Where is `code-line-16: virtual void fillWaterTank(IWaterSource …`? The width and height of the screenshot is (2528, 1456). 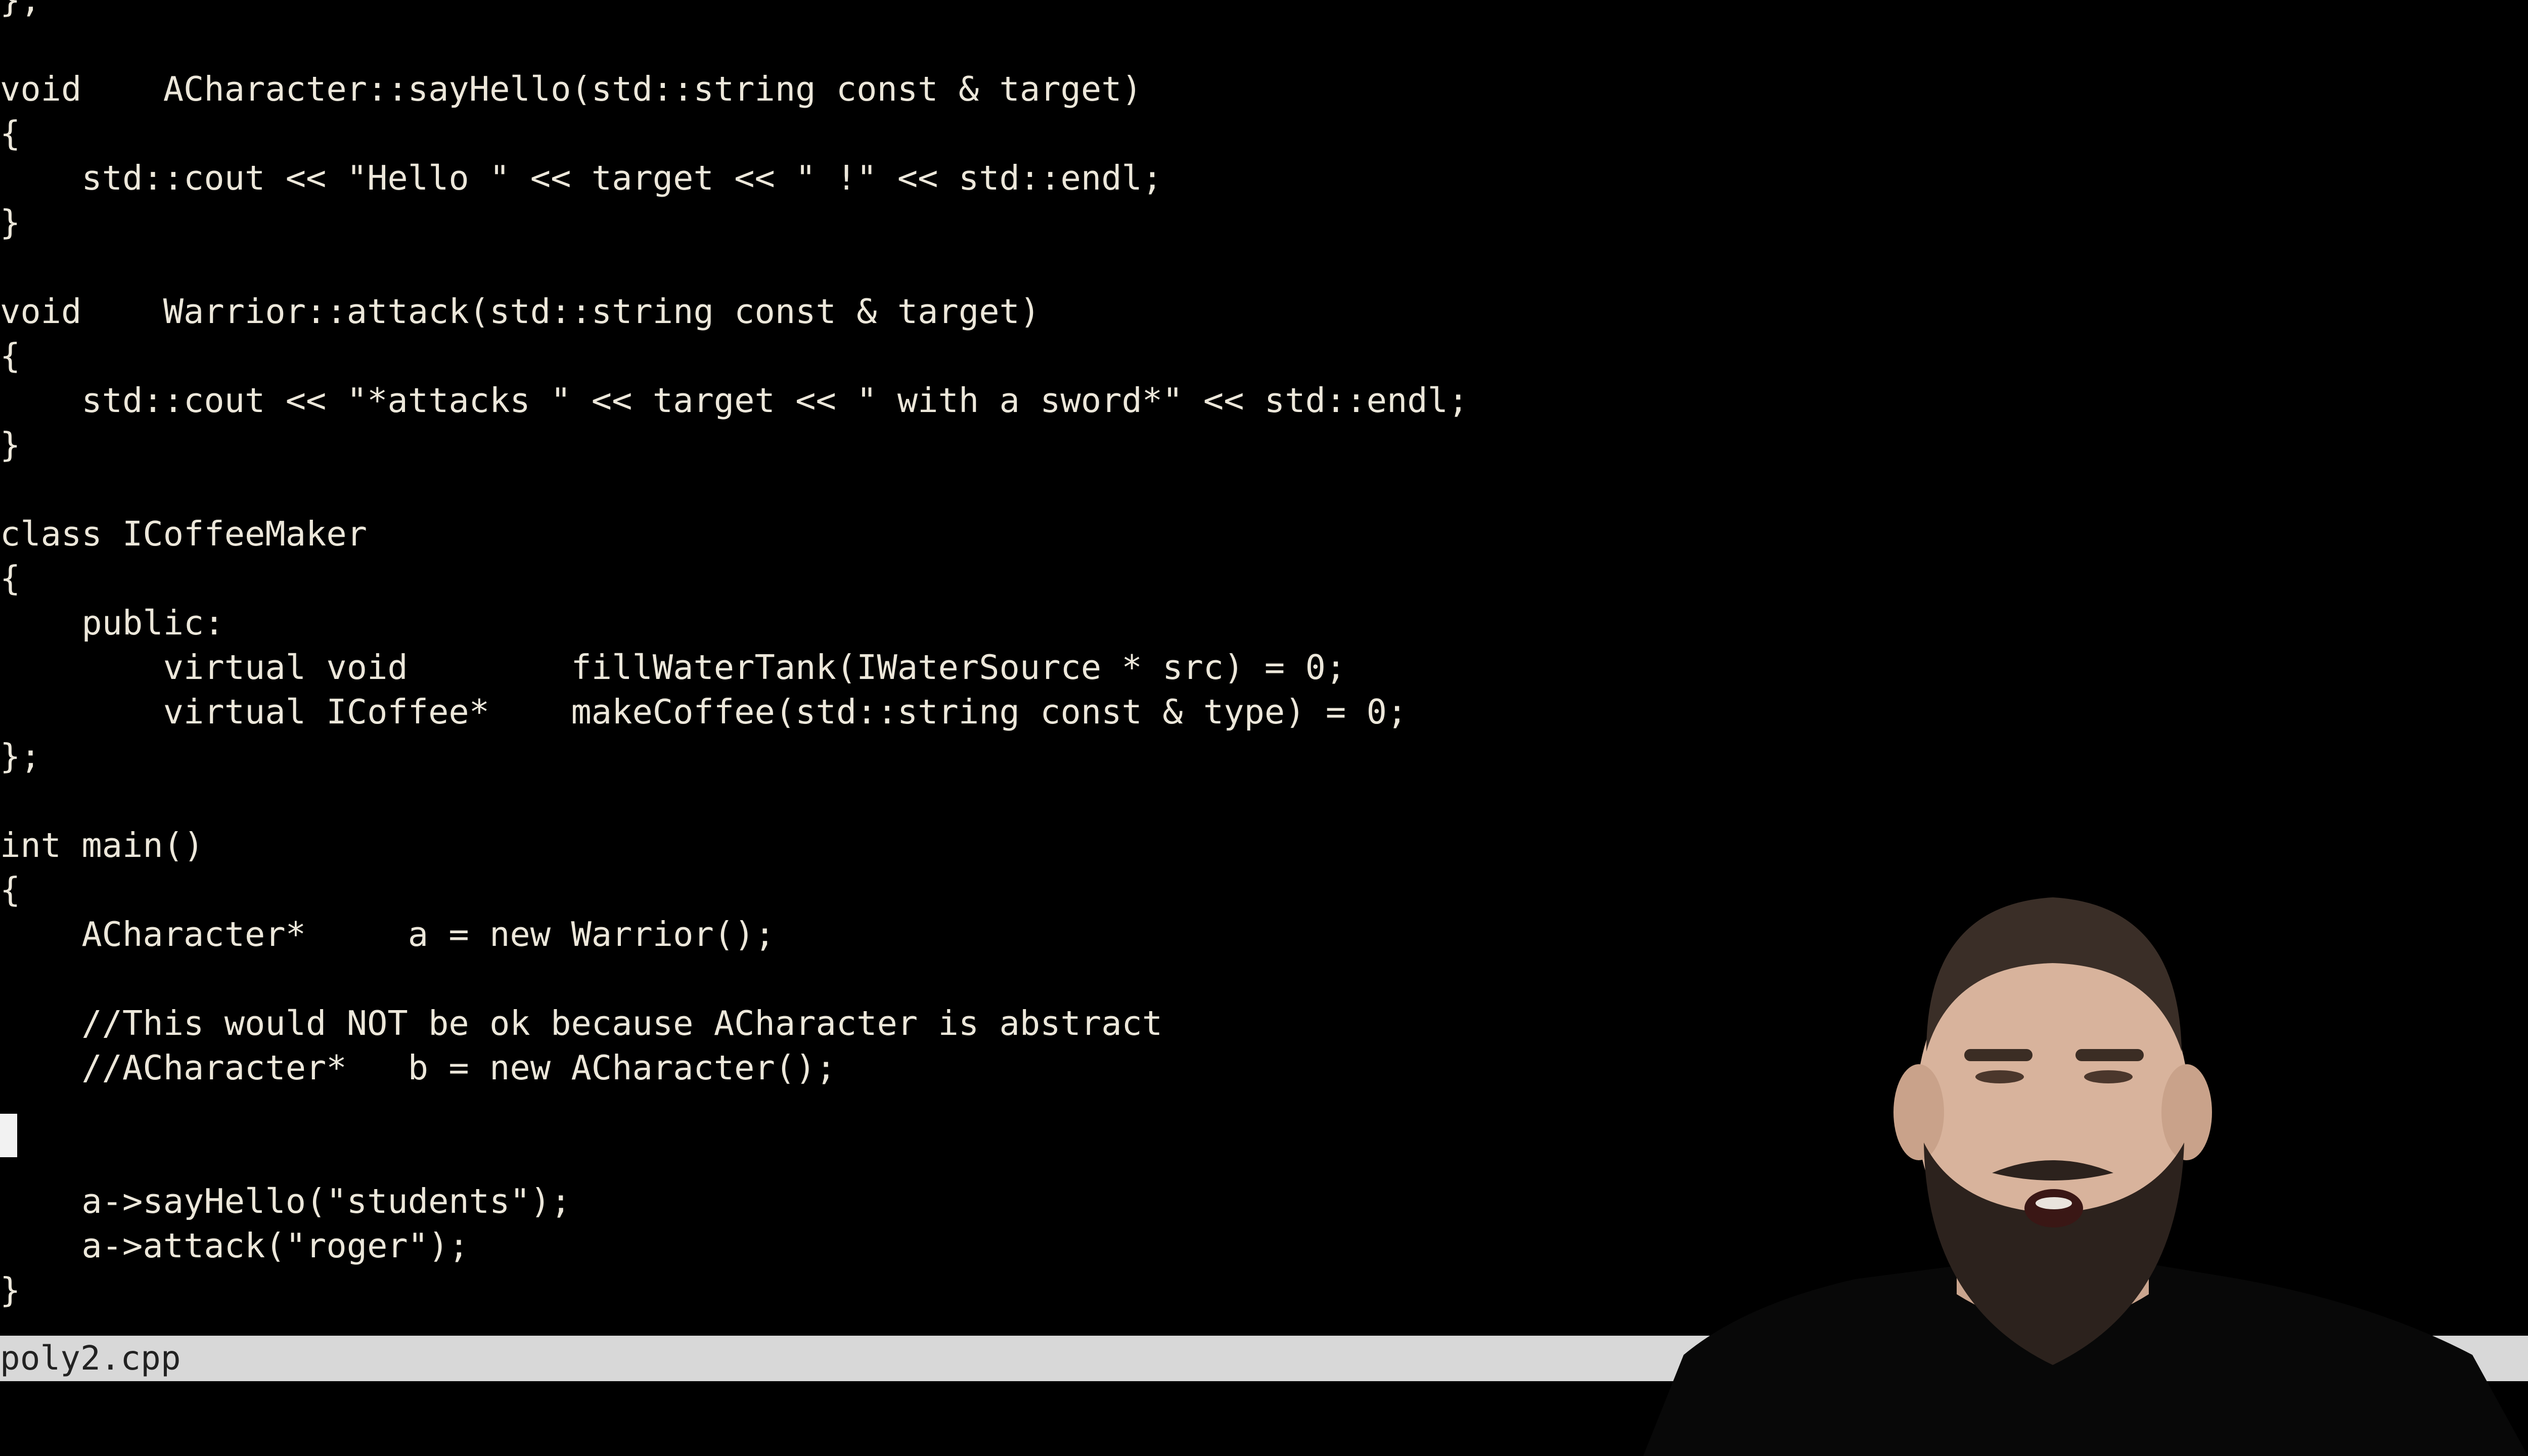
code-line-16: virtual void fillWaterTank(IWaterSource … is located at coordinates (673, 667).